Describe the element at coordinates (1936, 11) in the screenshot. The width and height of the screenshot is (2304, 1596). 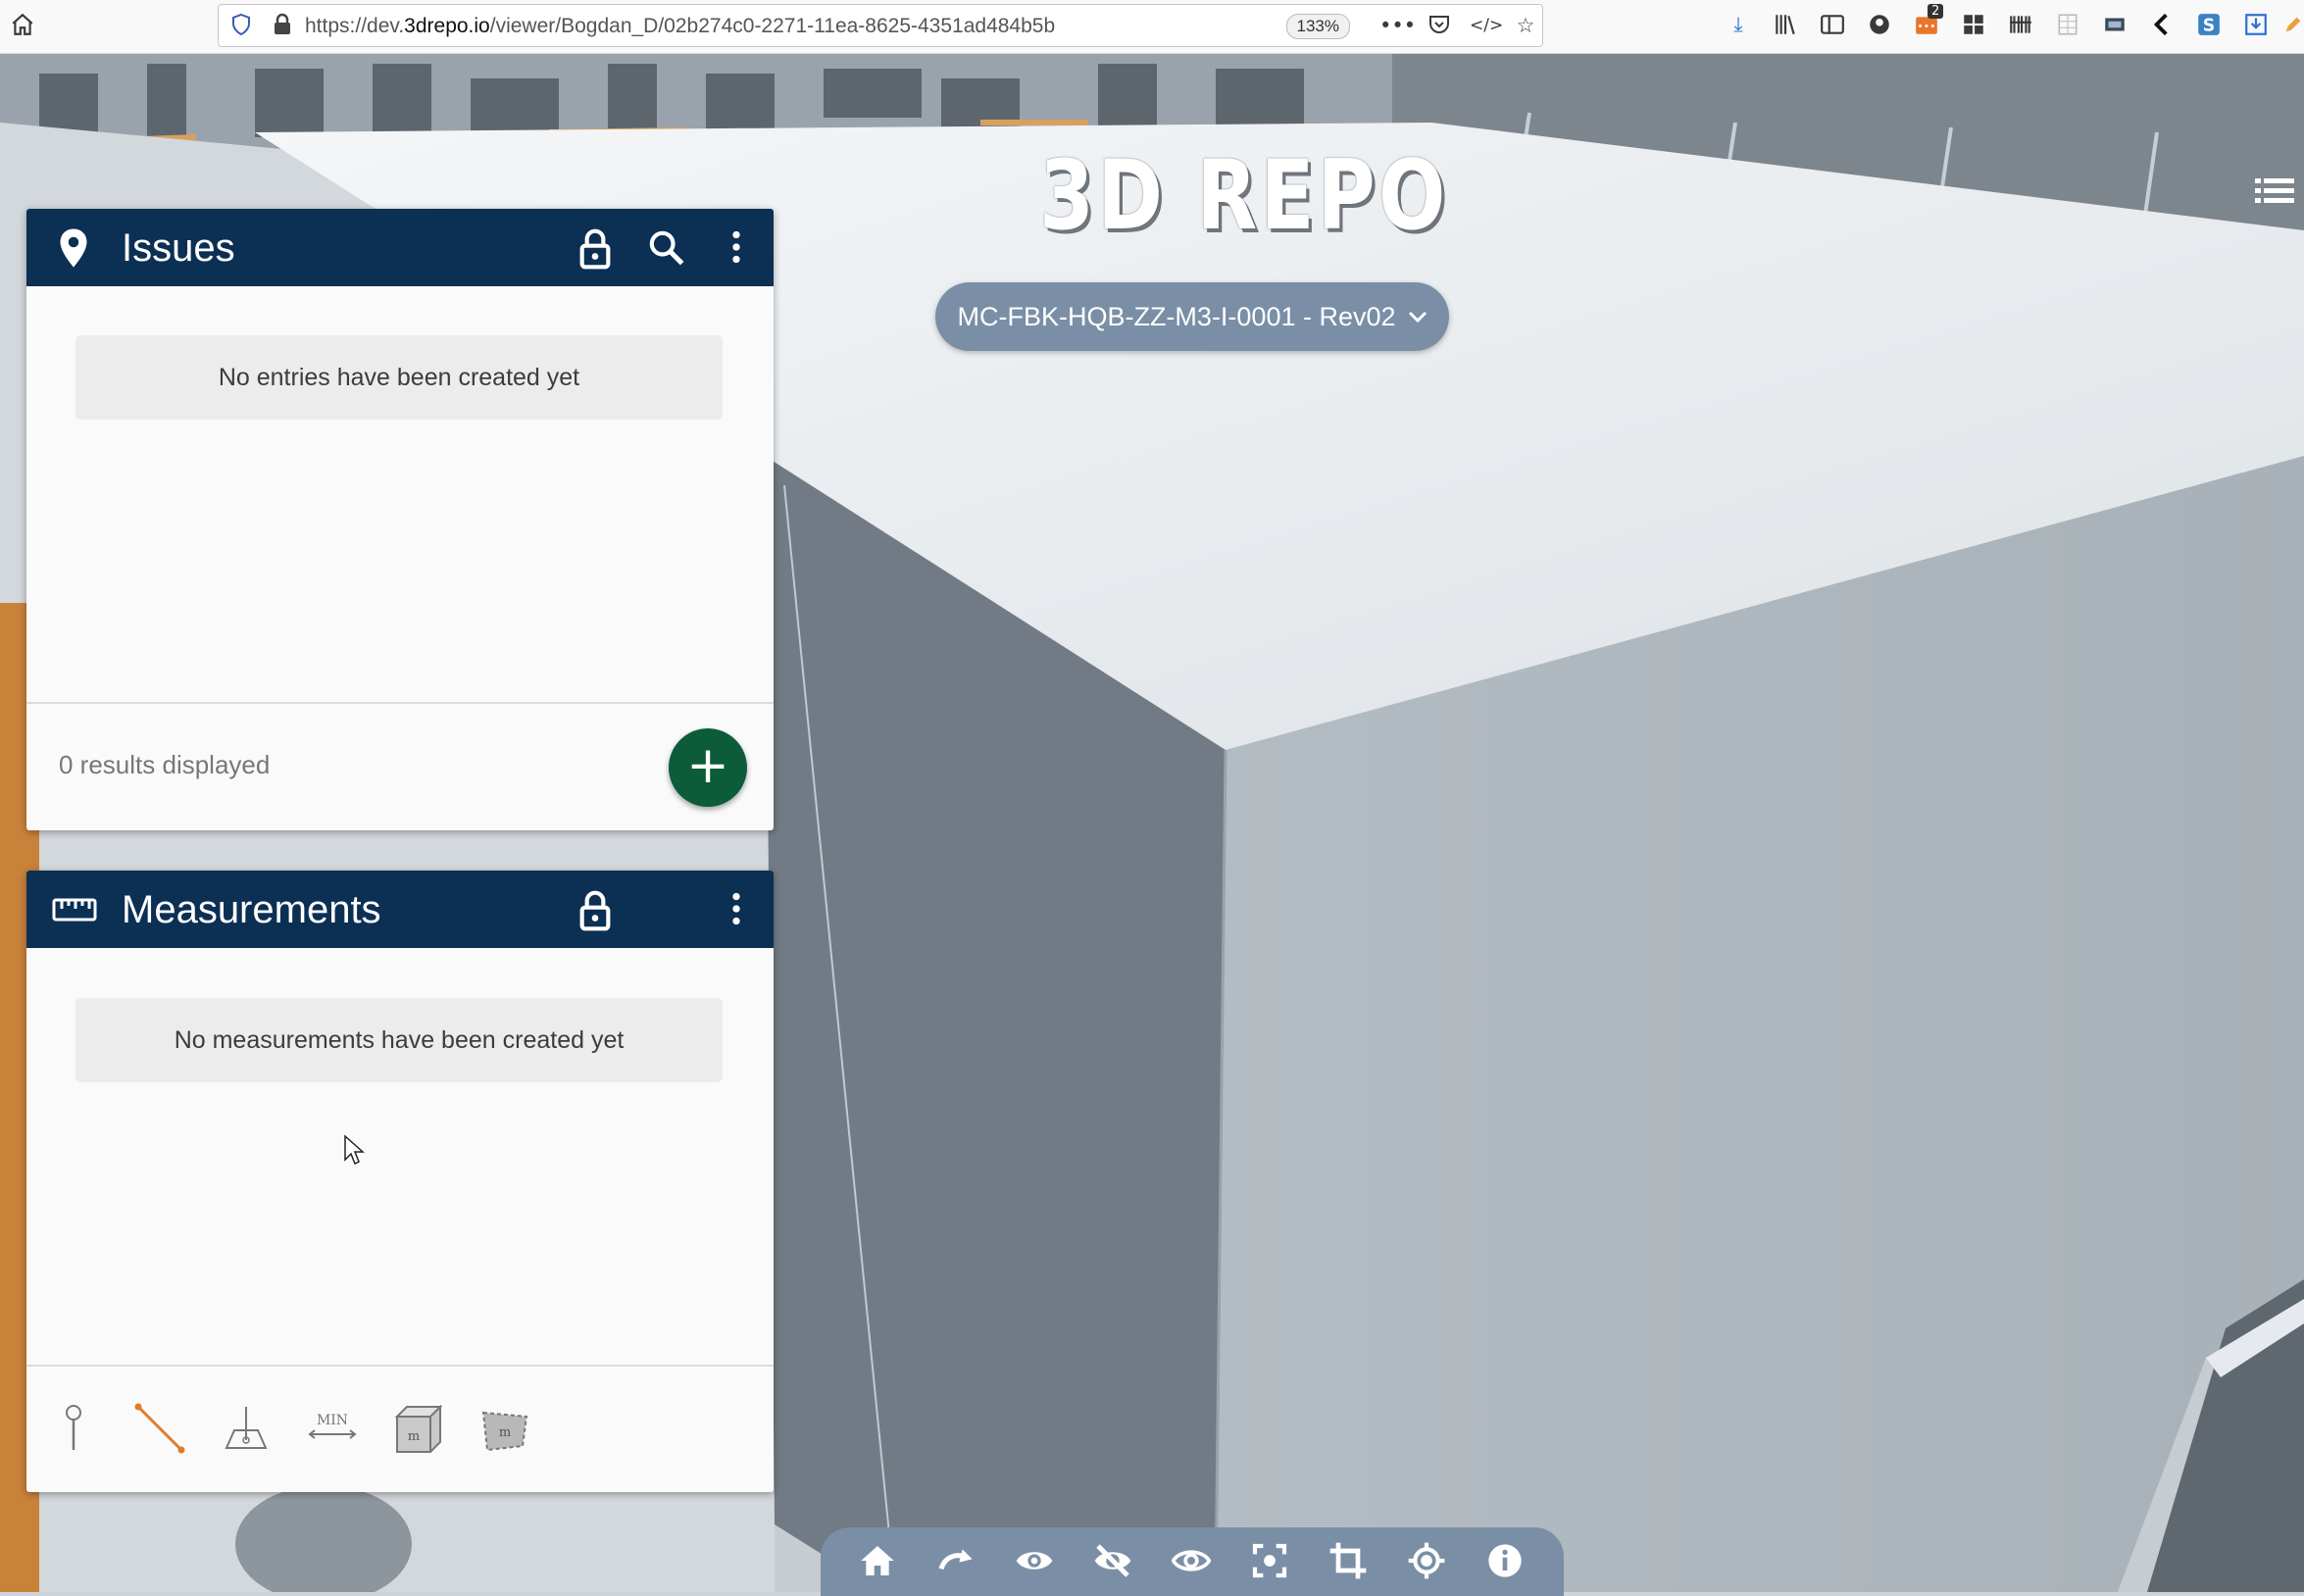
I see `notification-badge: 2` at that location.